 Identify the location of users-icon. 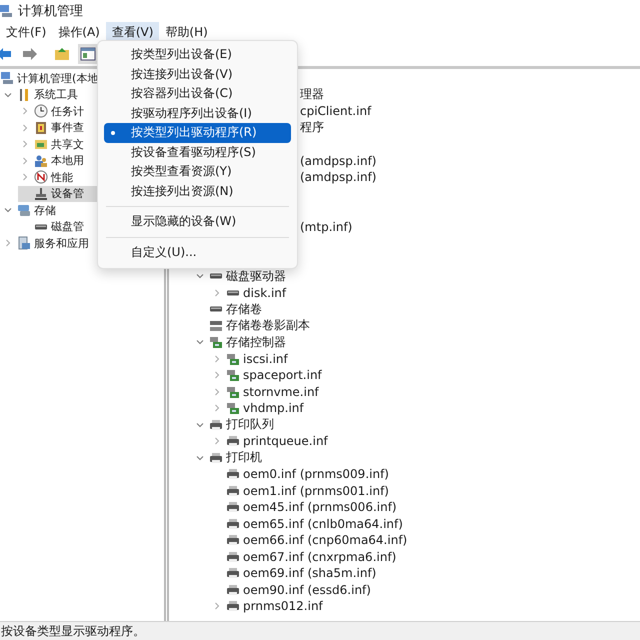
(41, 161).